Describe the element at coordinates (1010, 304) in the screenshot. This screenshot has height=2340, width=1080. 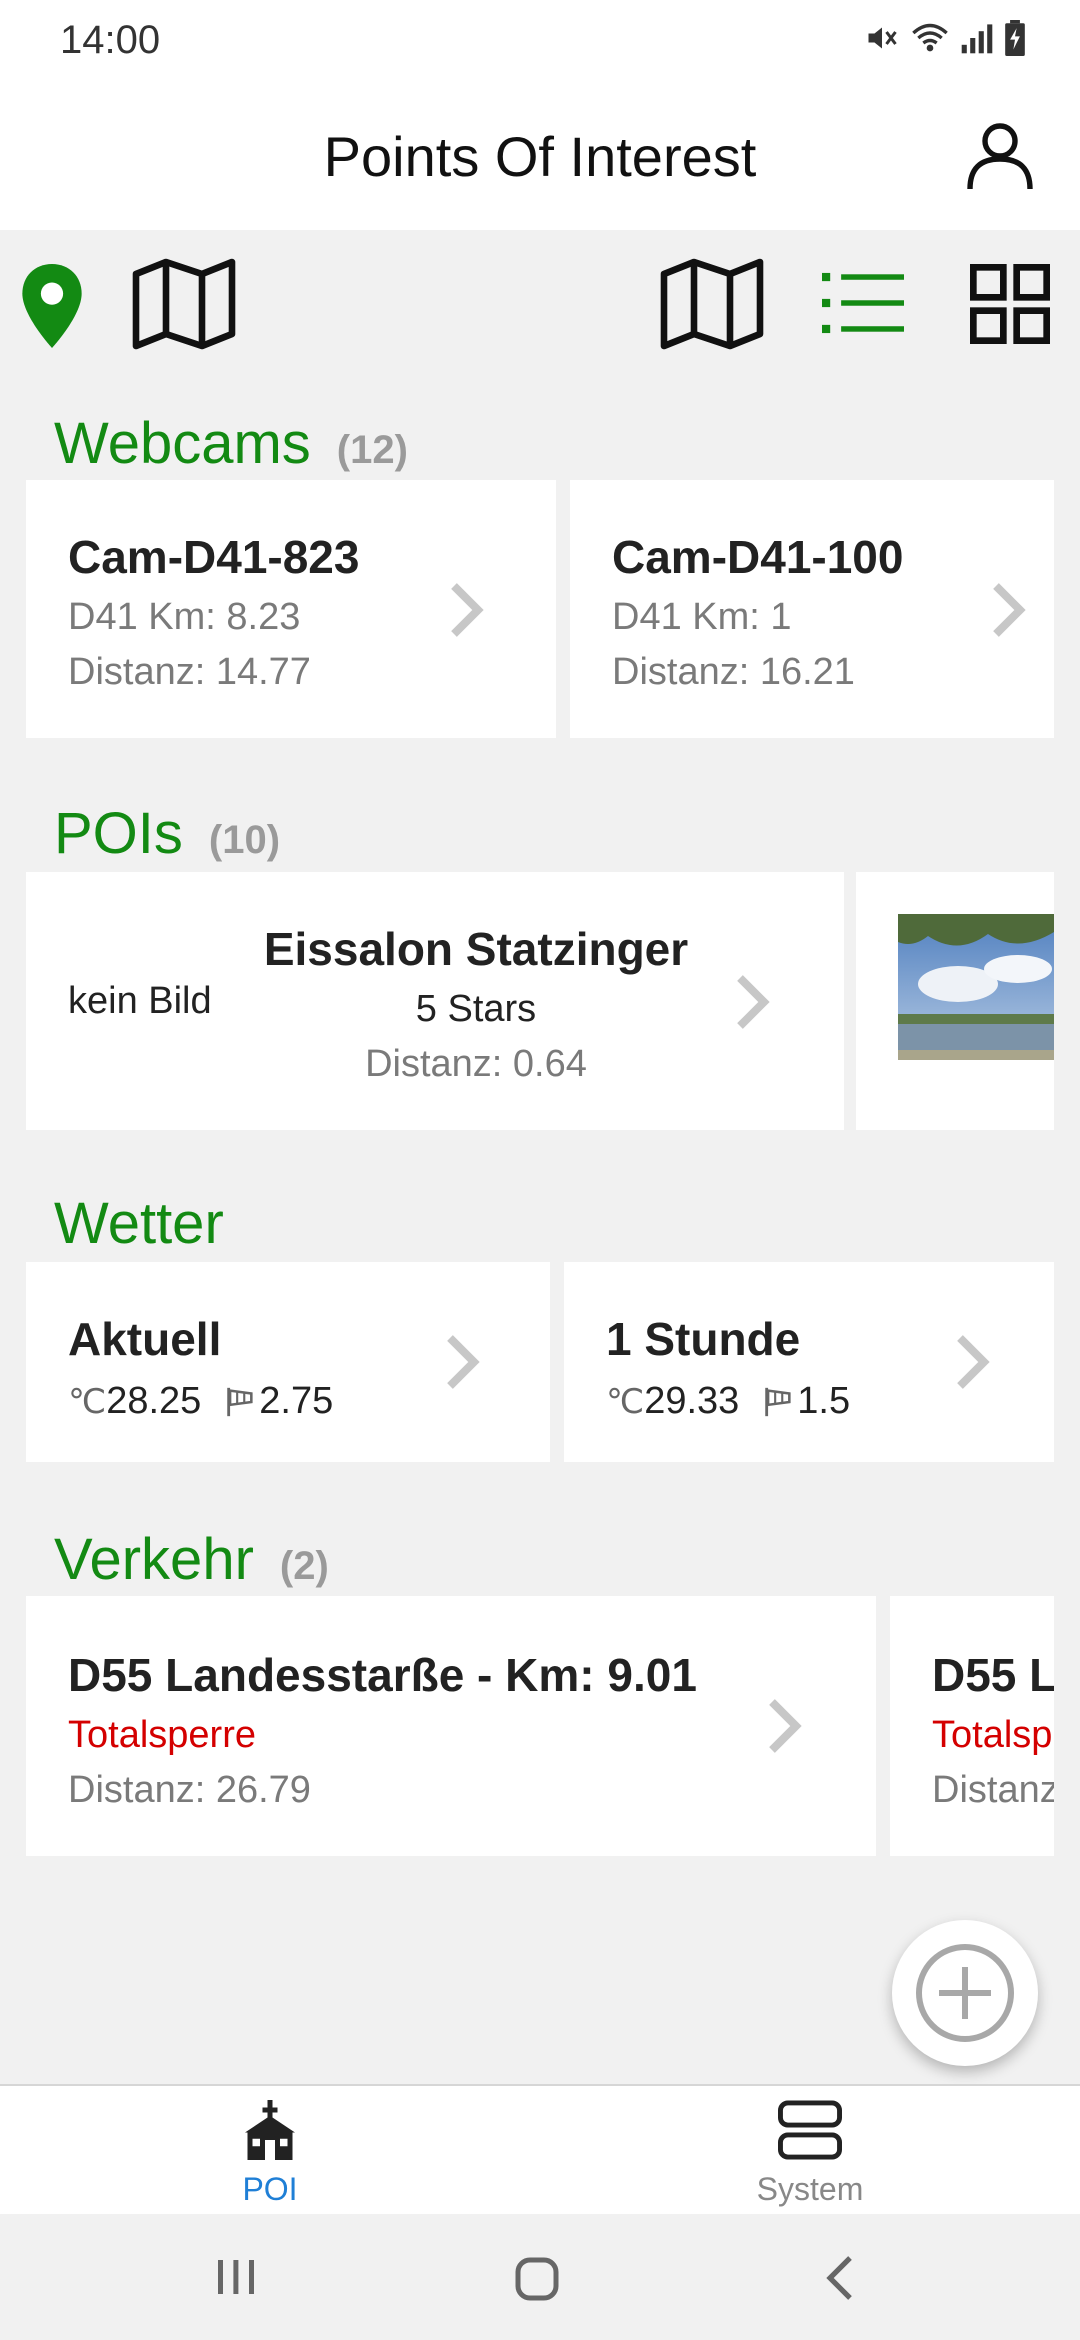
I see `grid-view-icon` at that location.